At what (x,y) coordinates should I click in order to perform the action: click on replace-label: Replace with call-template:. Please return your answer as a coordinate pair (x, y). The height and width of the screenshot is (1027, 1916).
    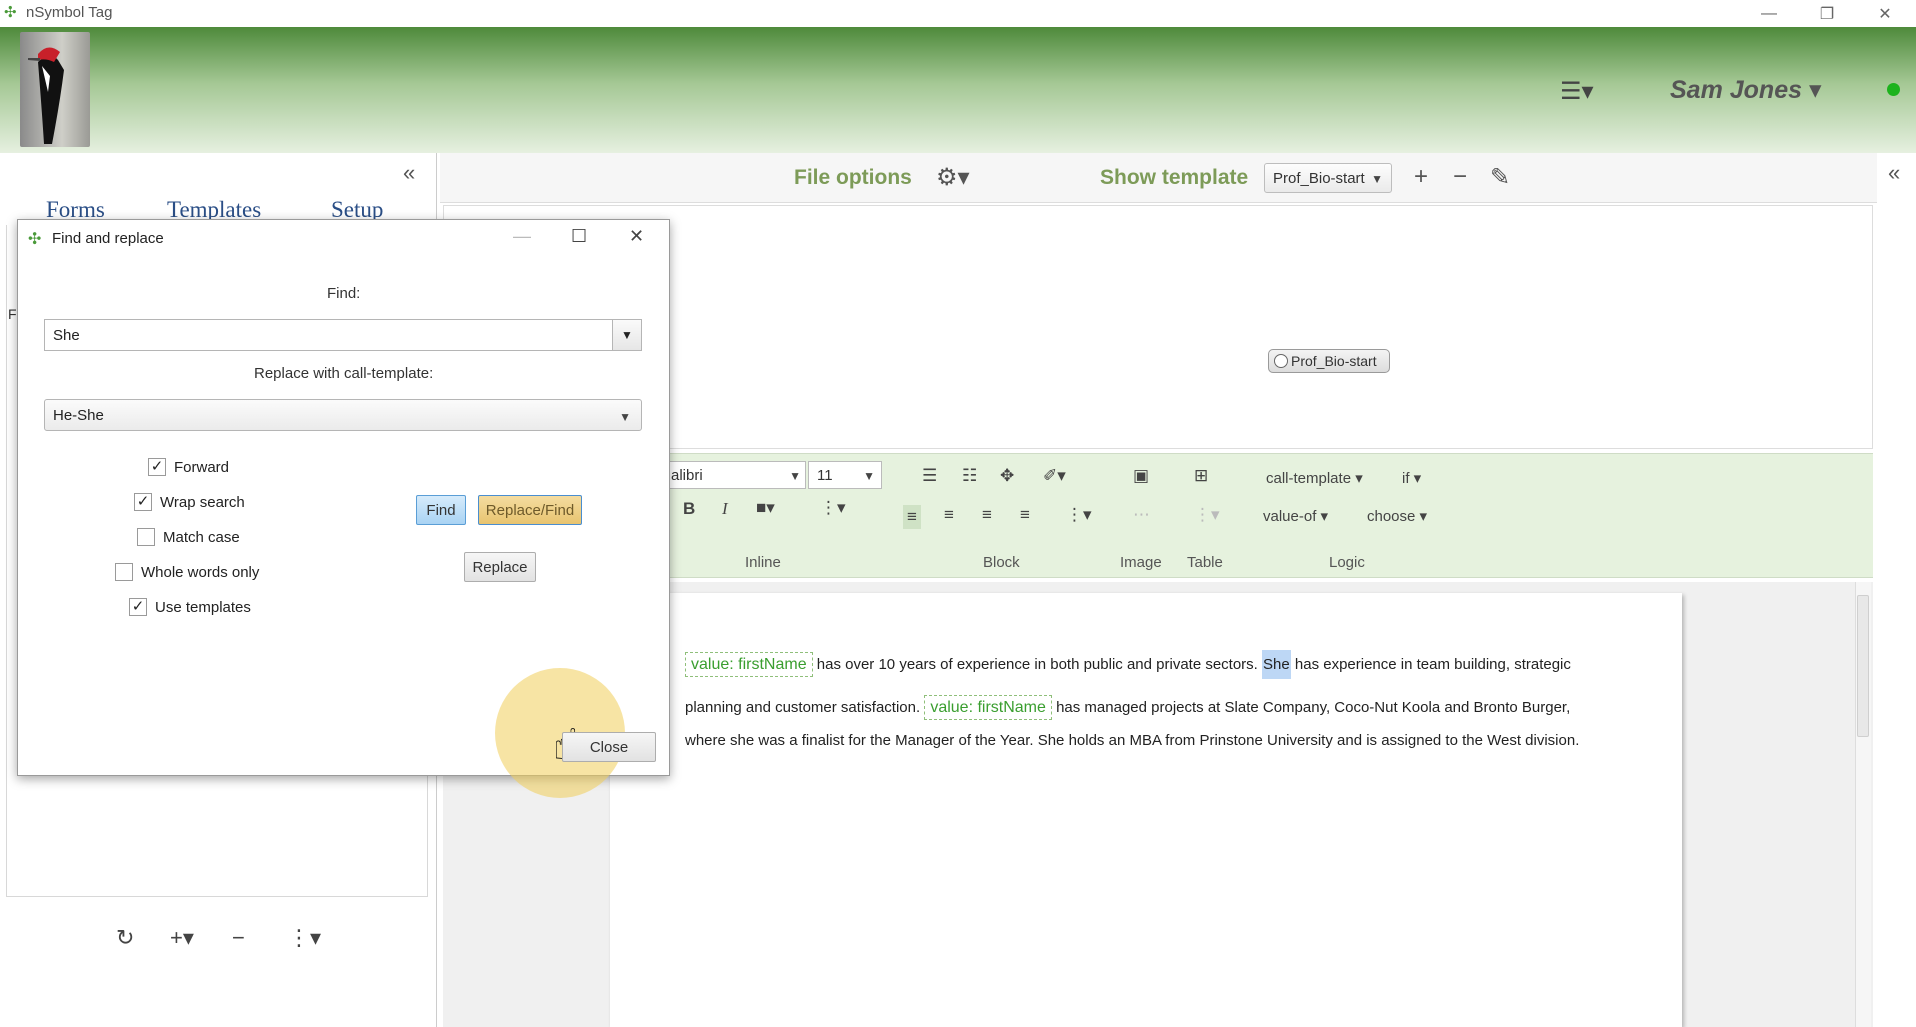
    Looking at the image, I should click on (344, 373).